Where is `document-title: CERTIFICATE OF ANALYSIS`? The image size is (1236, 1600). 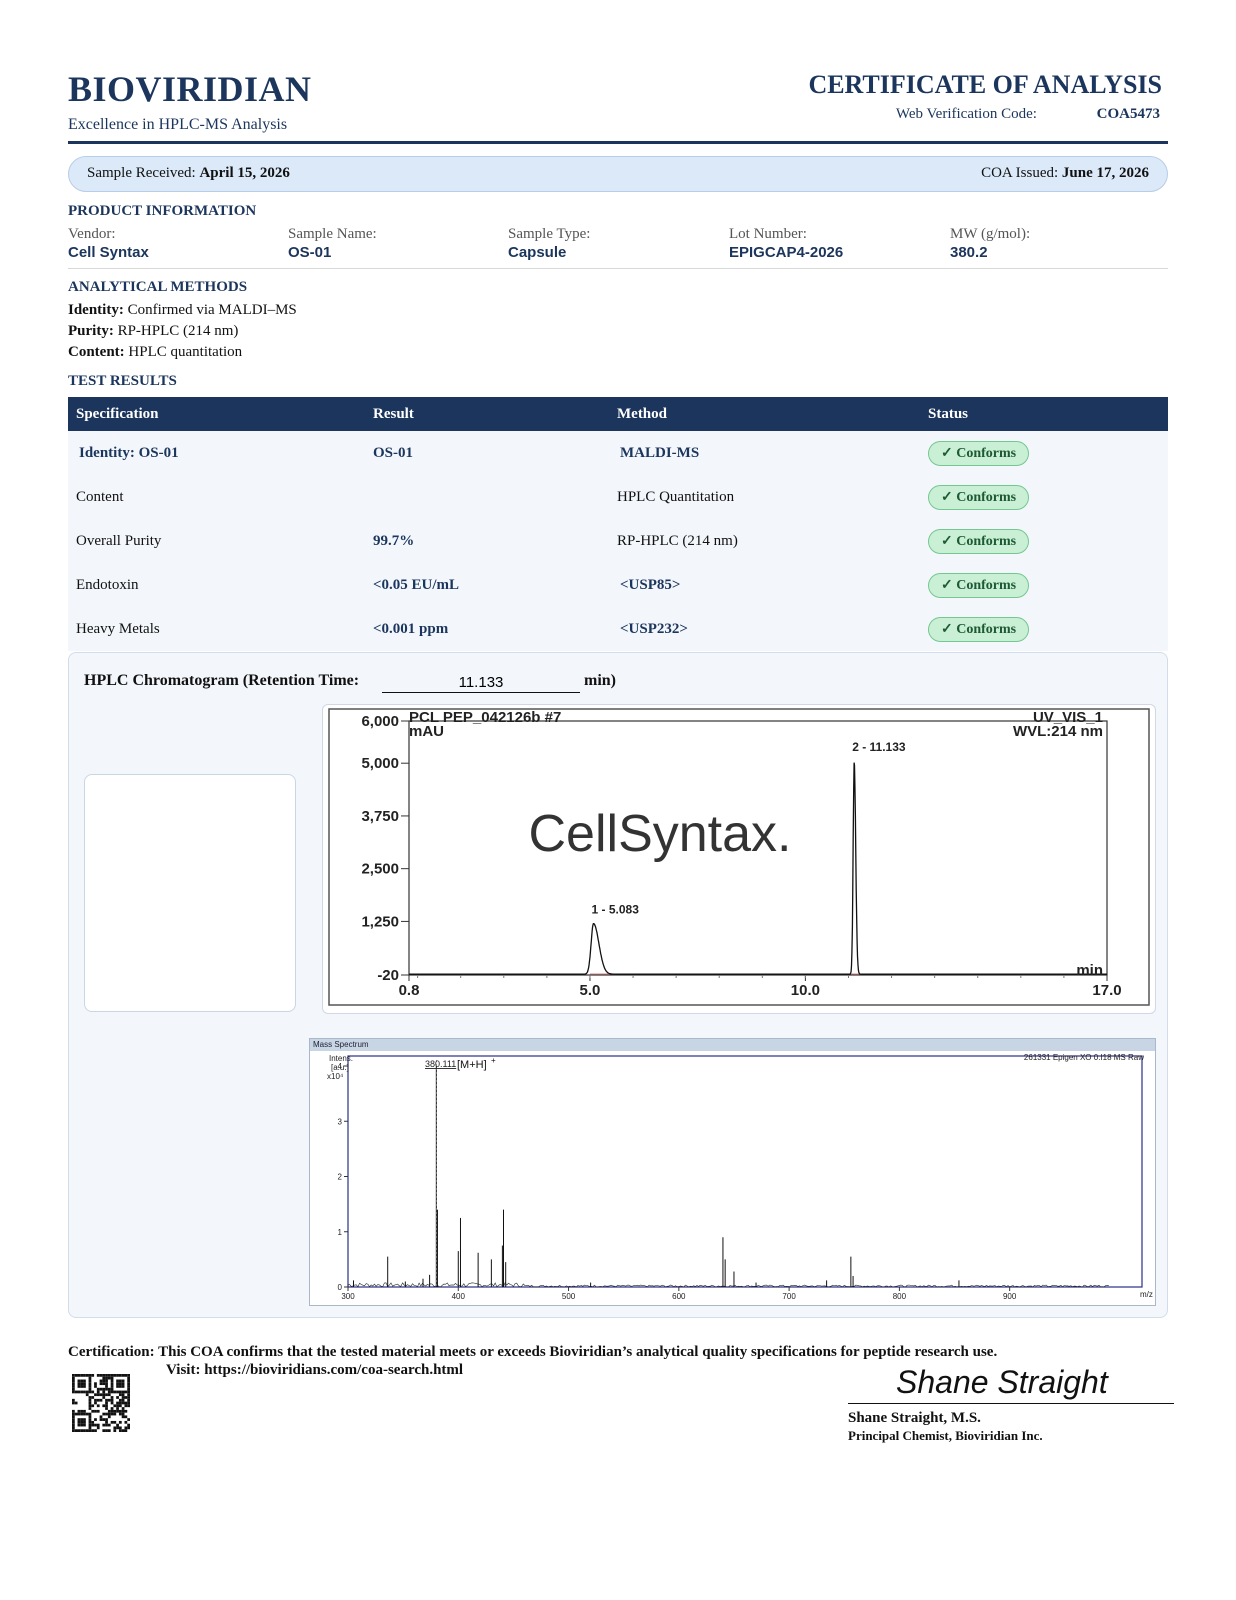
document-title: CERTIFICATE OF ANALYSIS is located at coordinates (985, 84).